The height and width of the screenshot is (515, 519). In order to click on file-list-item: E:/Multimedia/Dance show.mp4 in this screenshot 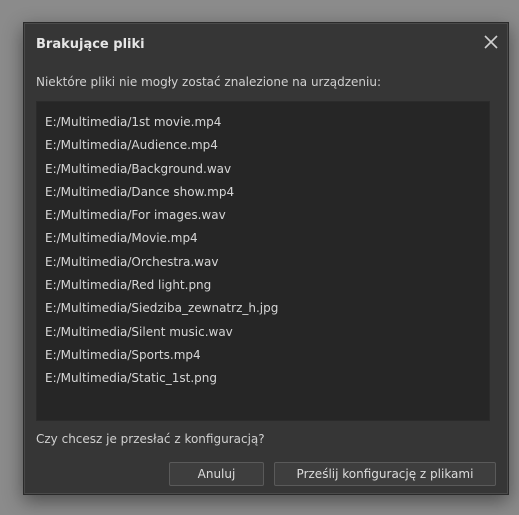, I will do `click(263, 192)`.